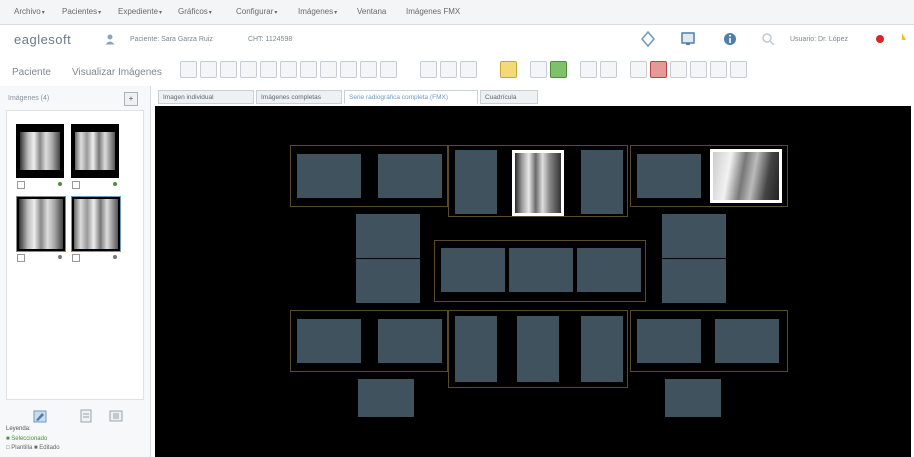 Image resolution: width=914 pixels, height=457 pixels. I want to click on save-button, so click(558, 69).